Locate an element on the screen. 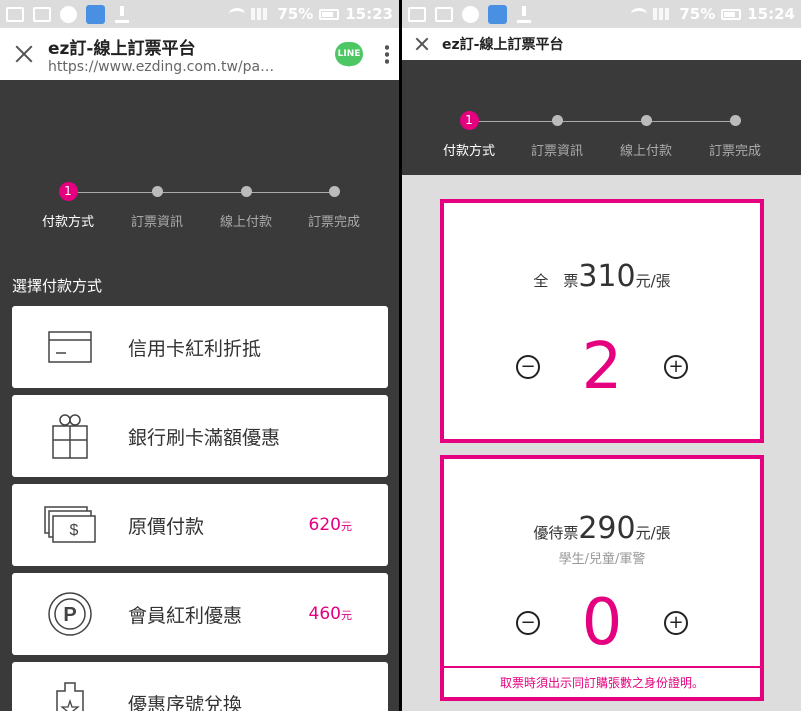  option-label: 銀行刷卡滿額優惠 is located at coordinates (204, 437).